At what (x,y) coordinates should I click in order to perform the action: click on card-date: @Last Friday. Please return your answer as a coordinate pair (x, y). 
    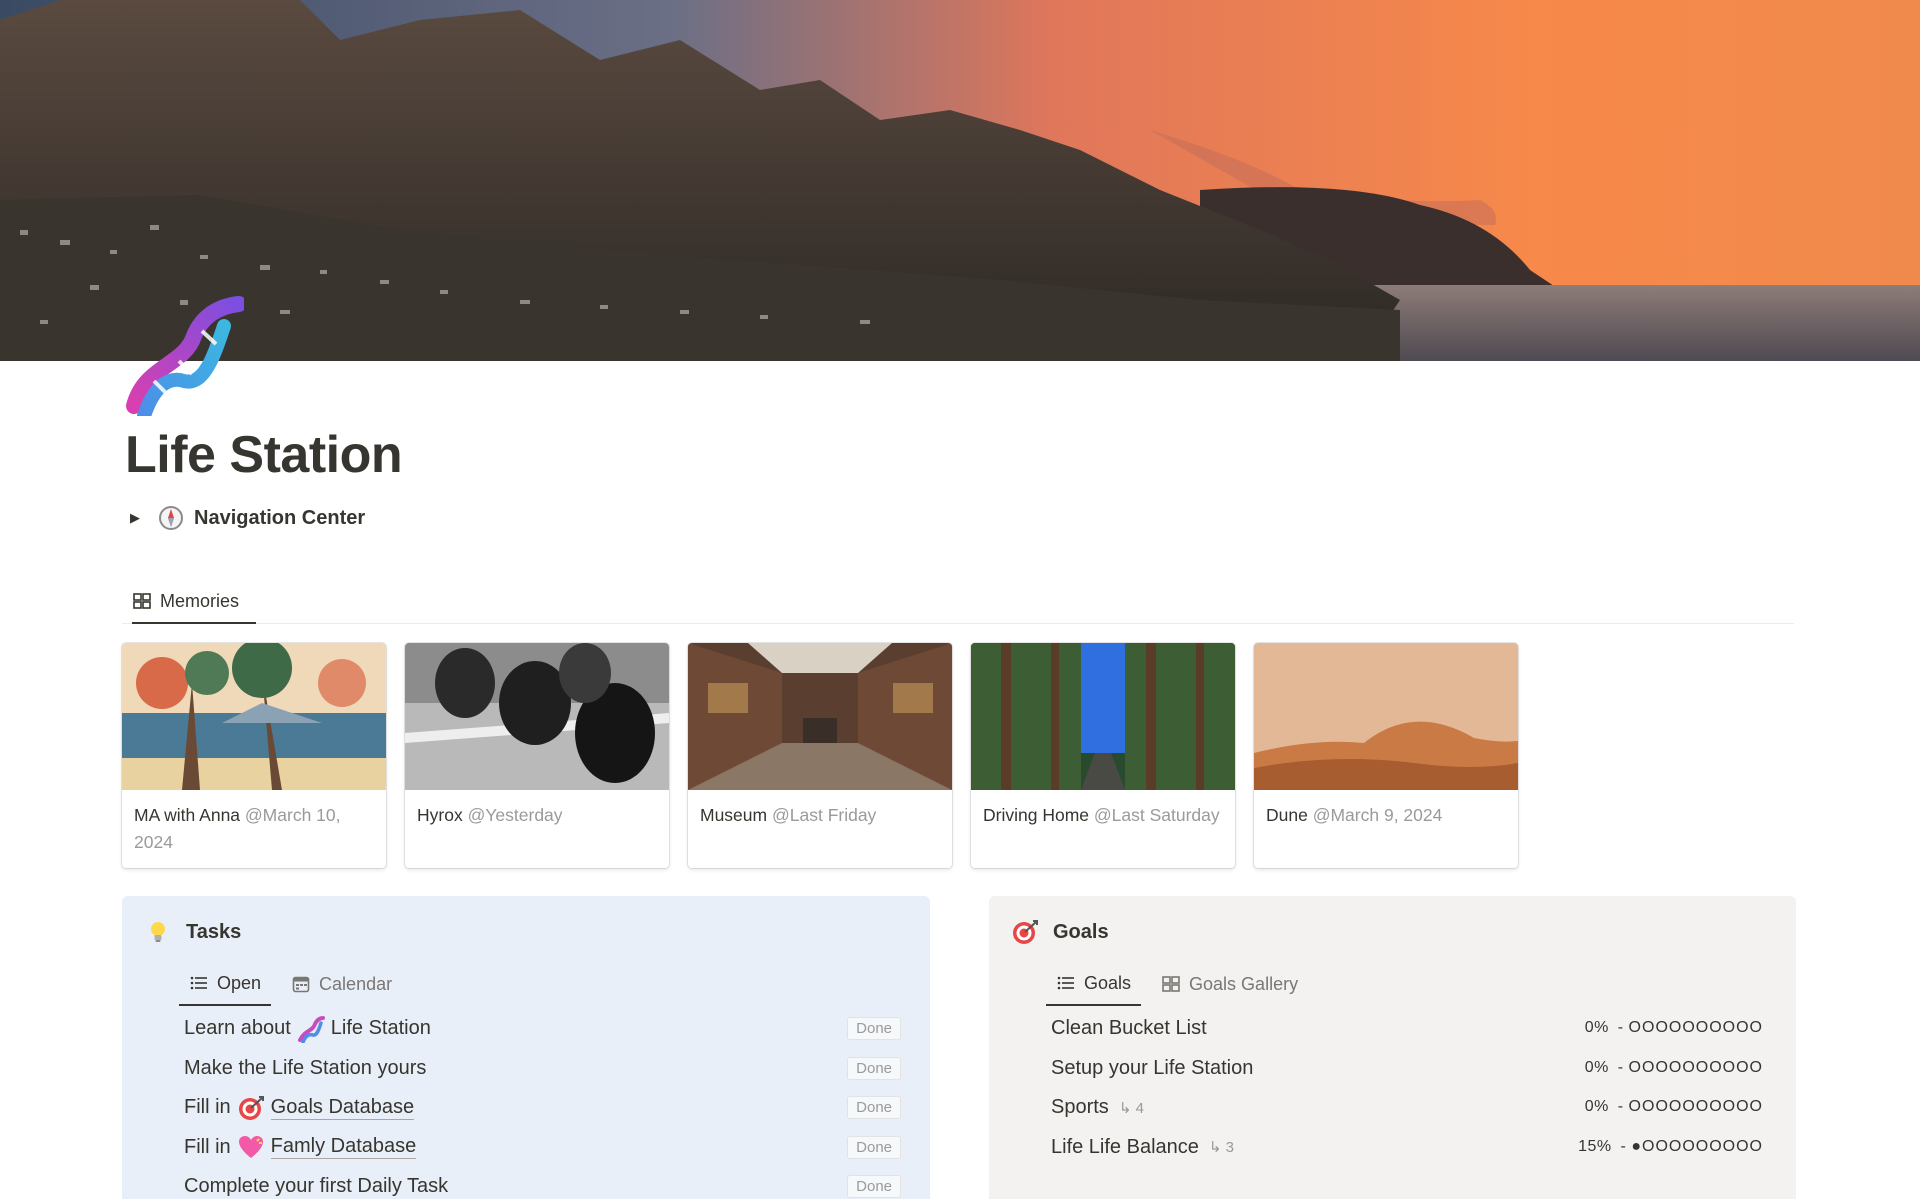
    Looking at the image, I should click on (824, 815).